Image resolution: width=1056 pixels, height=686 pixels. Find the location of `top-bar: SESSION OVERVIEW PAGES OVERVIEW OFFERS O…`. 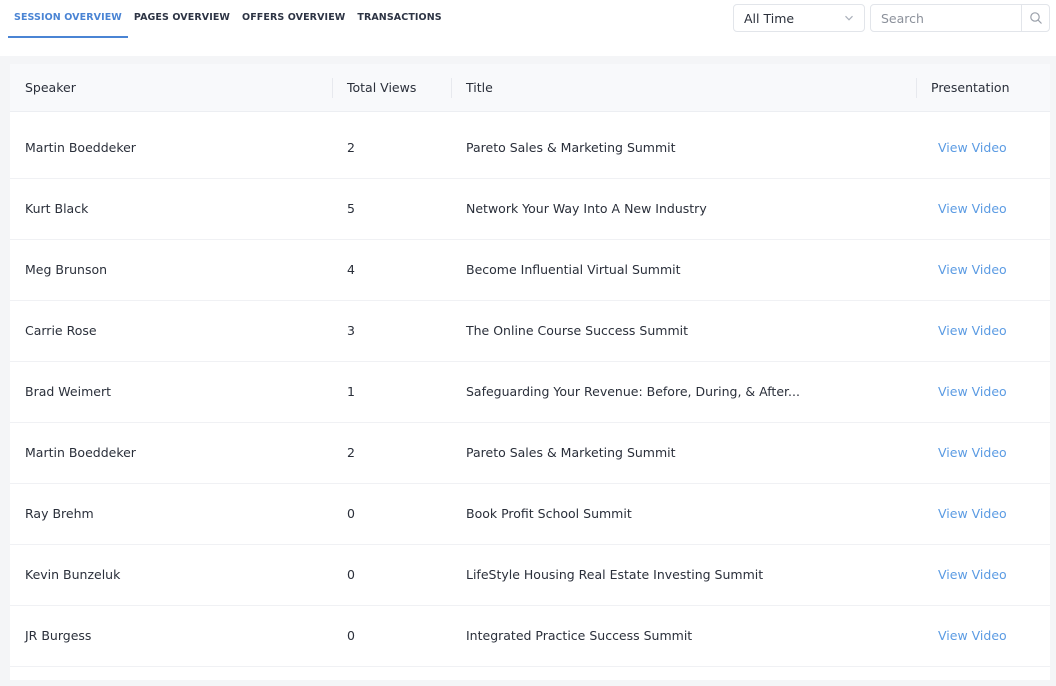

top-bar: SESSION OVERVIEW PAGES OVERVIEW OFFERS O… is located at coordinates (528, 28).